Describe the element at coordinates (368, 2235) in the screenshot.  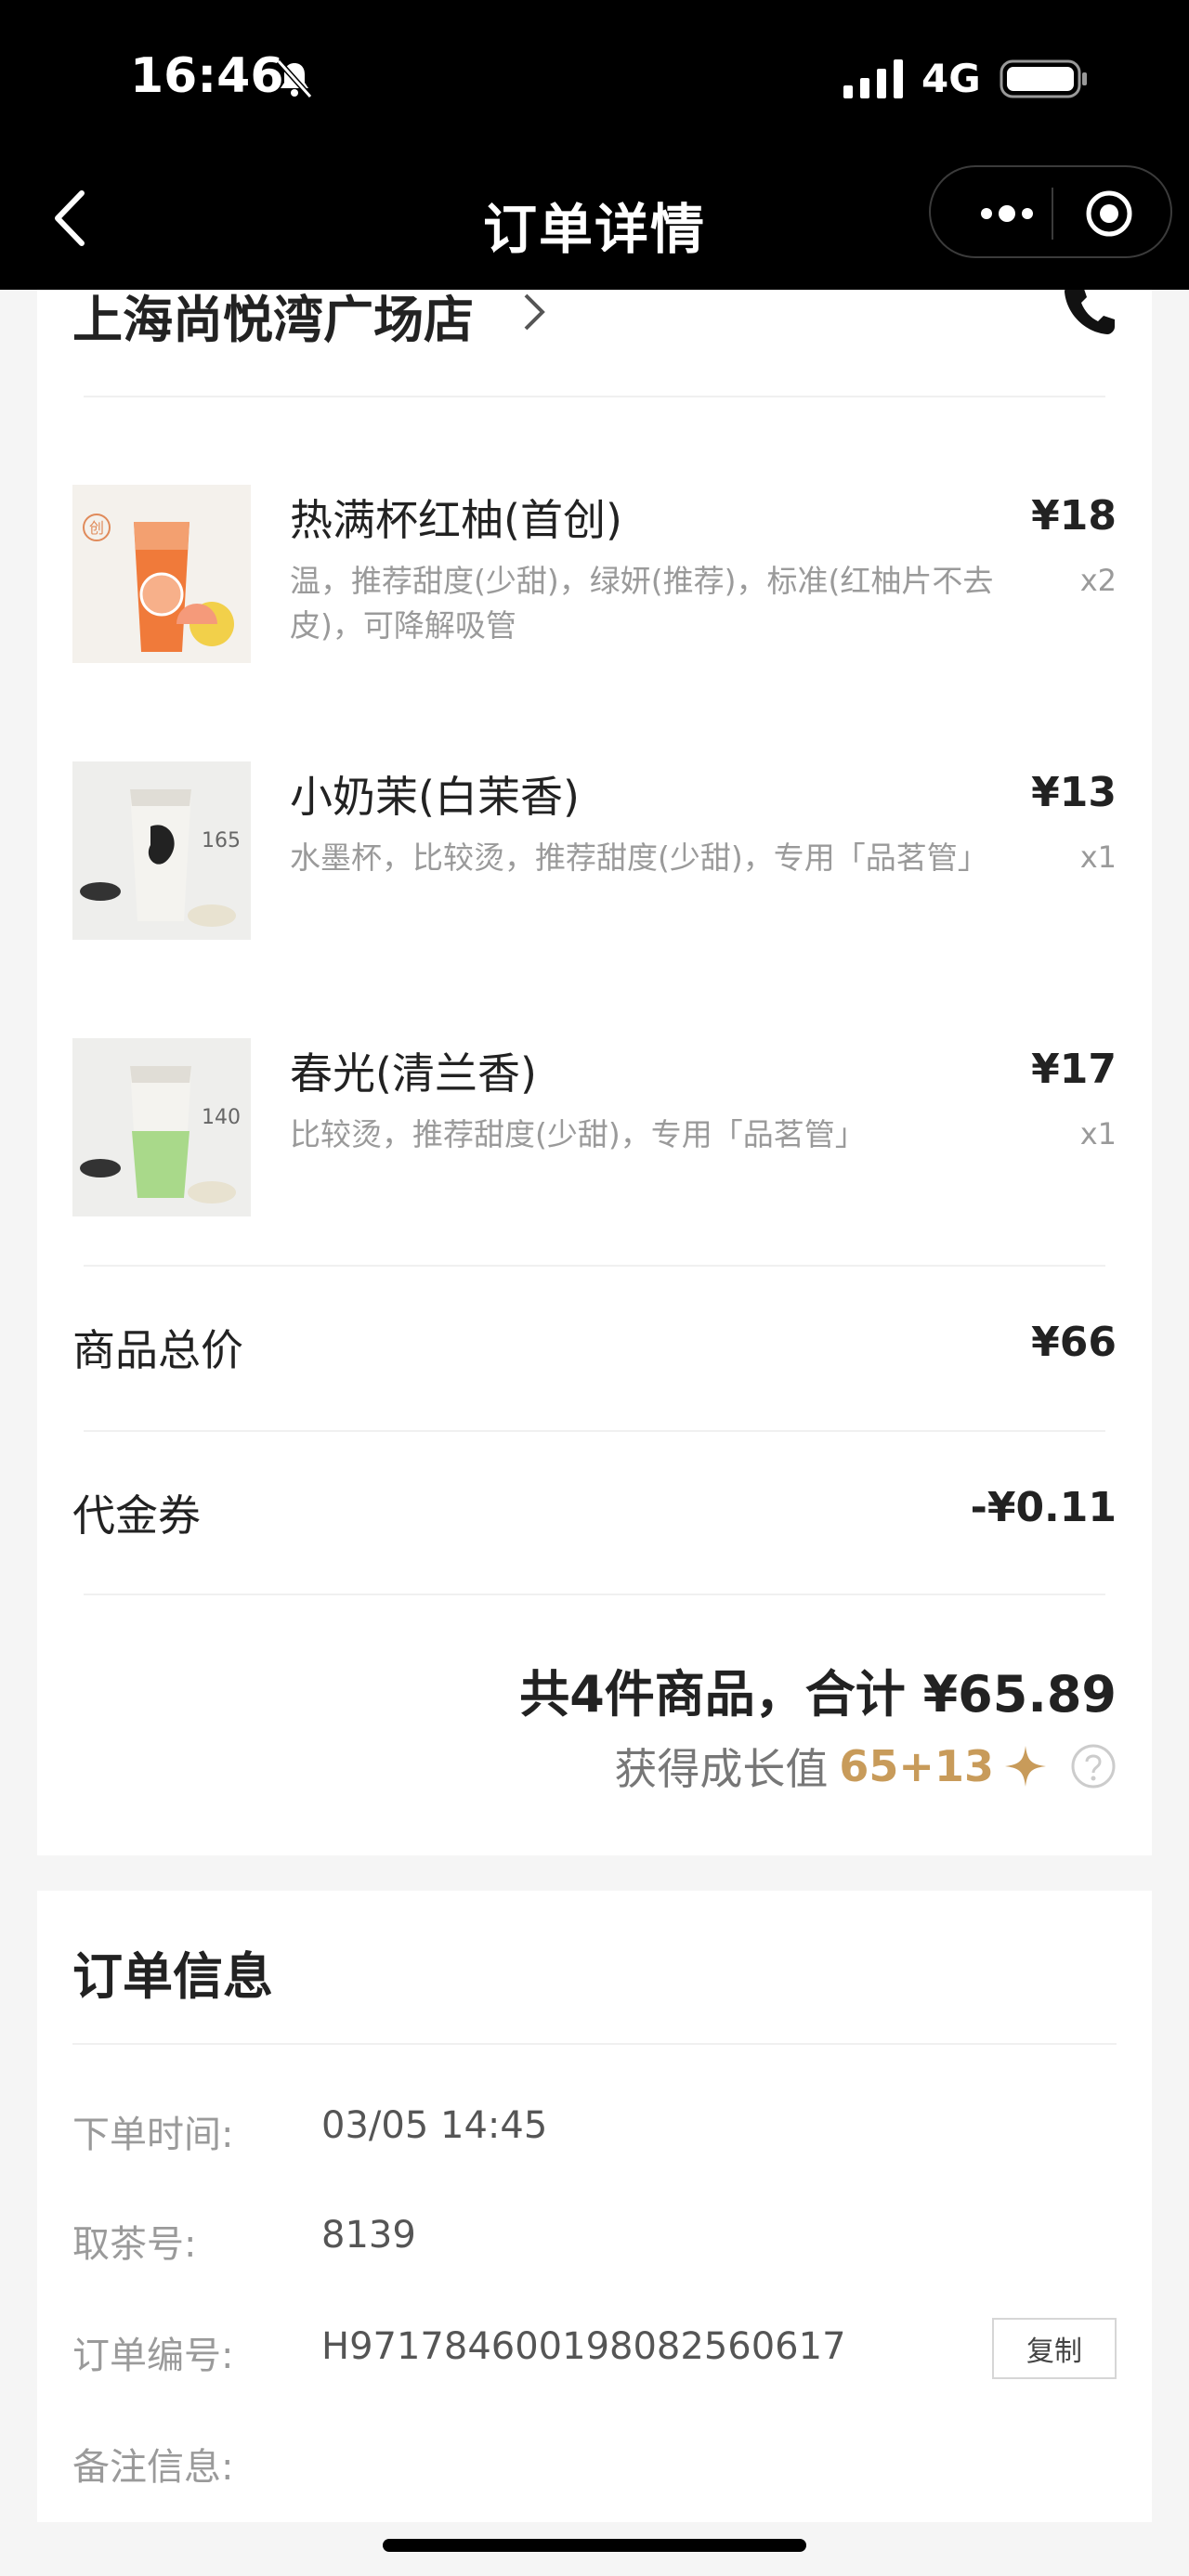
I see `pickup-number-value: 8139` at that location.